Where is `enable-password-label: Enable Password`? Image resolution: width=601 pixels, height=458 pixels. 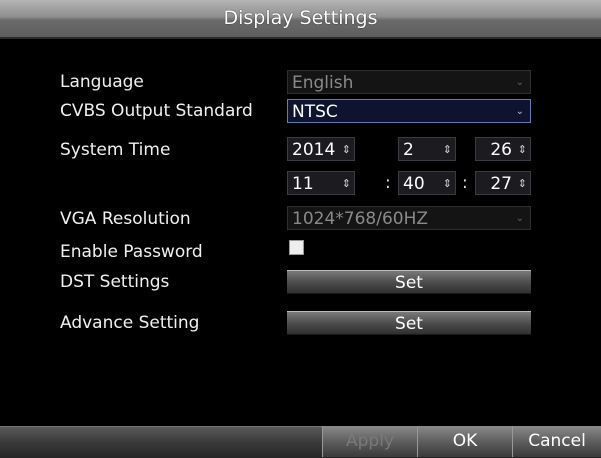
enable-password-label: Enable Password is located at coordinates (131, 252).